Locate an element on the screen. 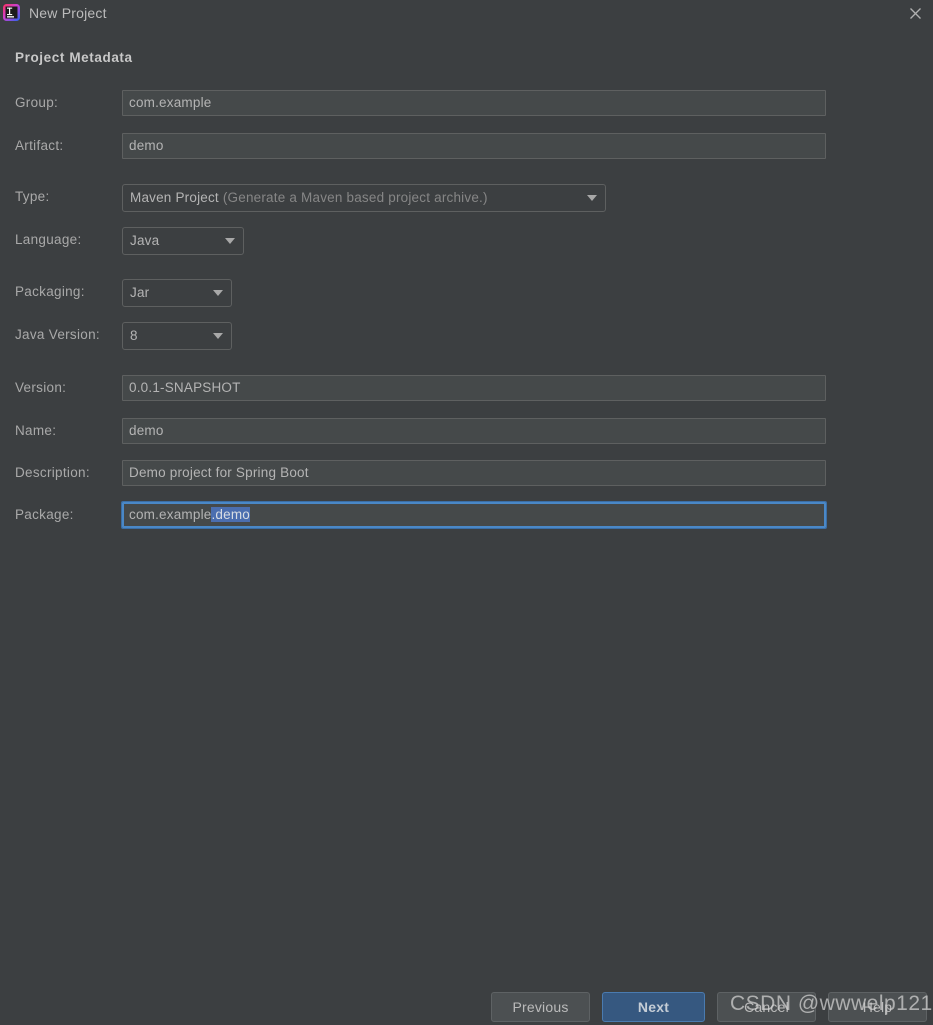 The height and width of the screenshot is (1025, 933). form-row-packaging: Packaging: Jar is located at coordinates (466, 293).